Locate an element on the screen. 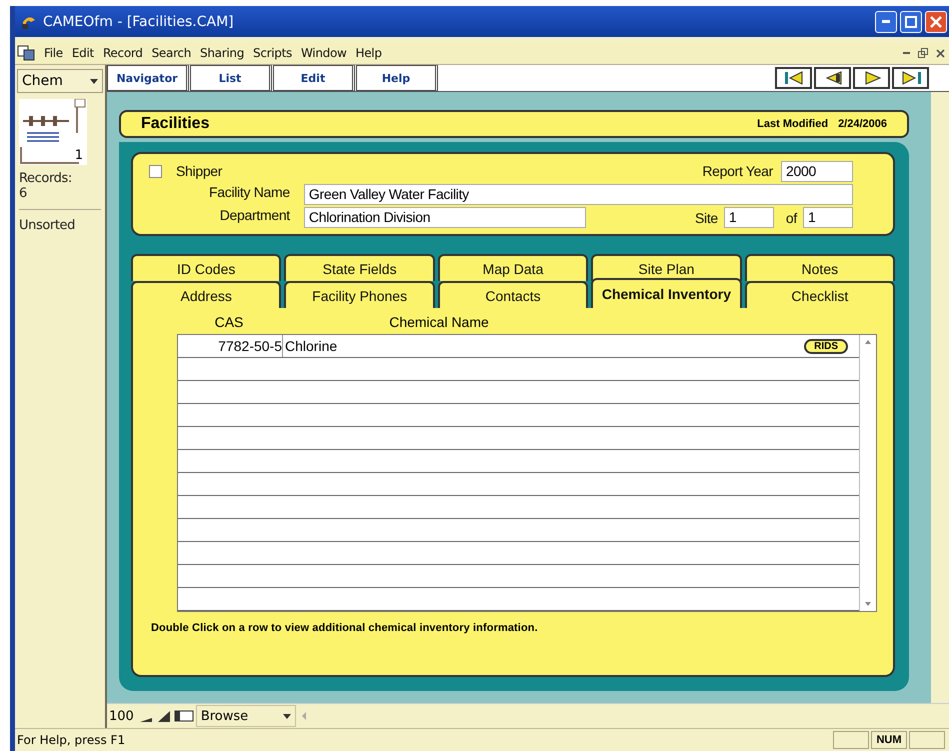  menu-item: File is located at coordinates (53, 53).